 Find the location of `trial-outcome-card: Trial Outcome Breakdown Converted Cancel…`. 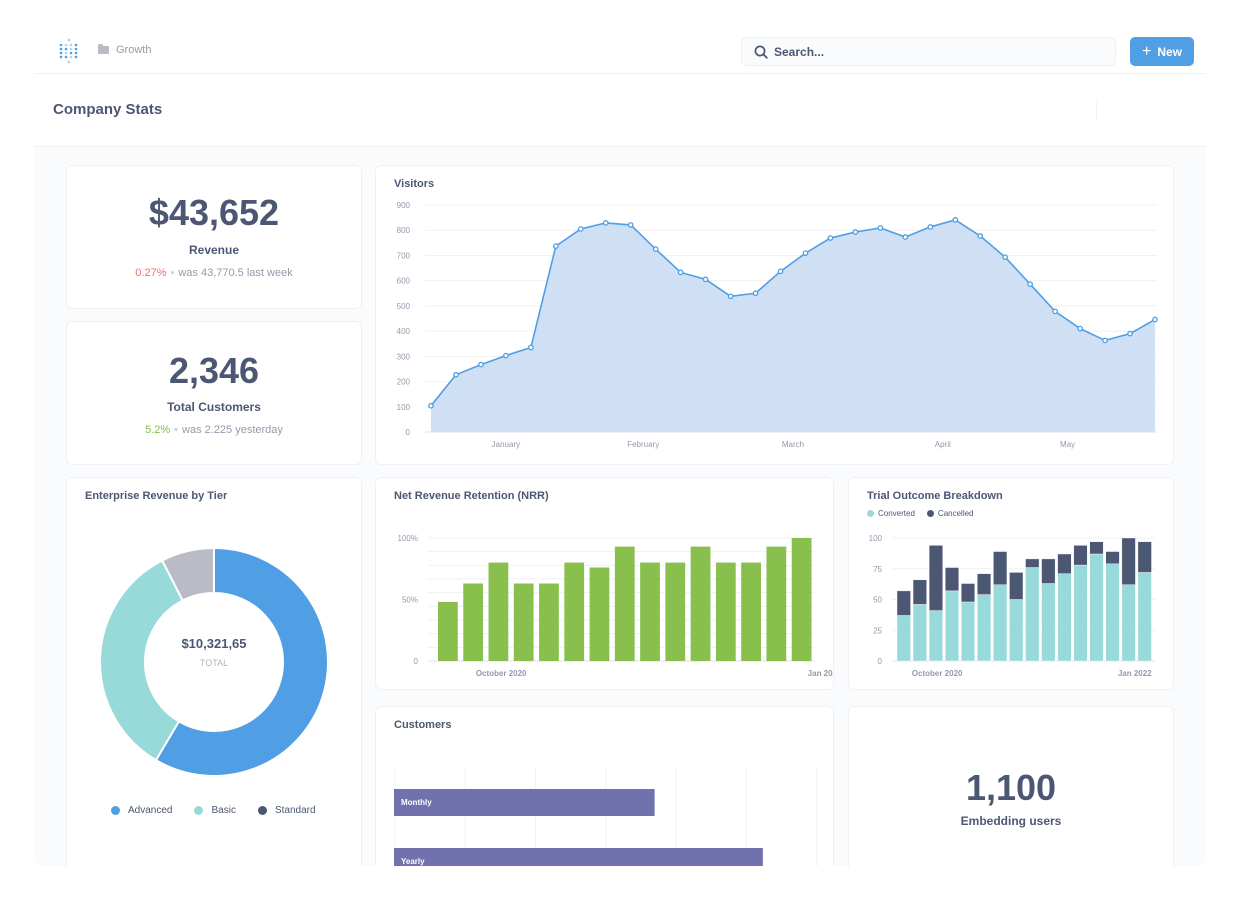

trial-outcome-card: Trial Outcome Breakdown Converted Cancel… is located at coordinates (1011, 583).